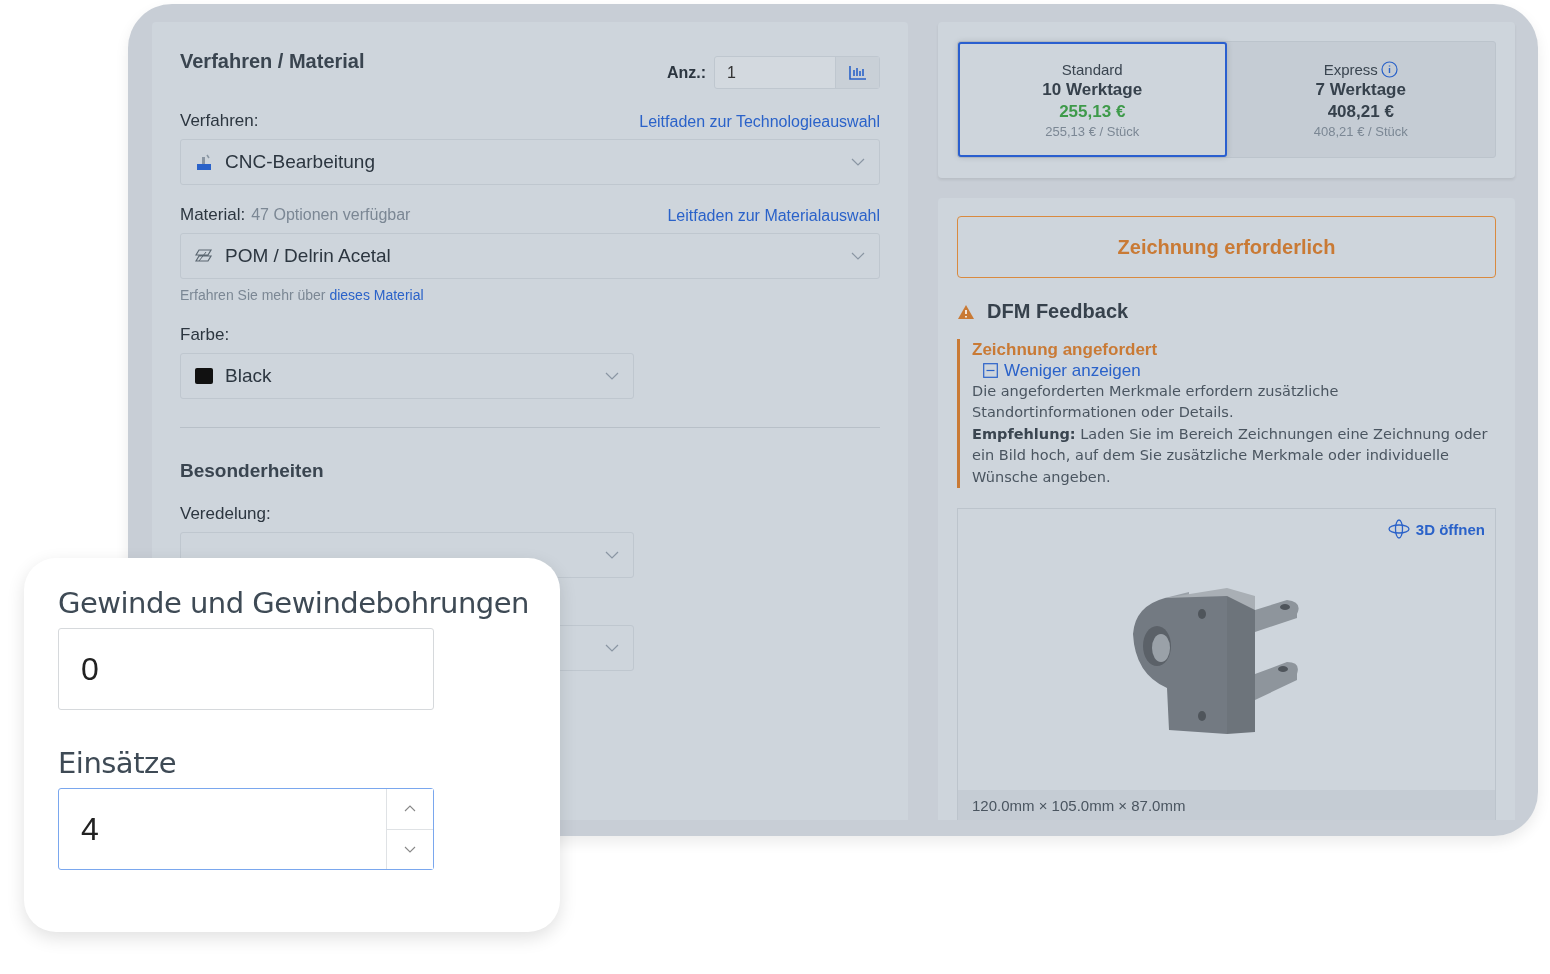 The height and width of the screenshot is (974, 1550). I want to click on open-3d-button: 3D öffnen, so click(1436, 529).